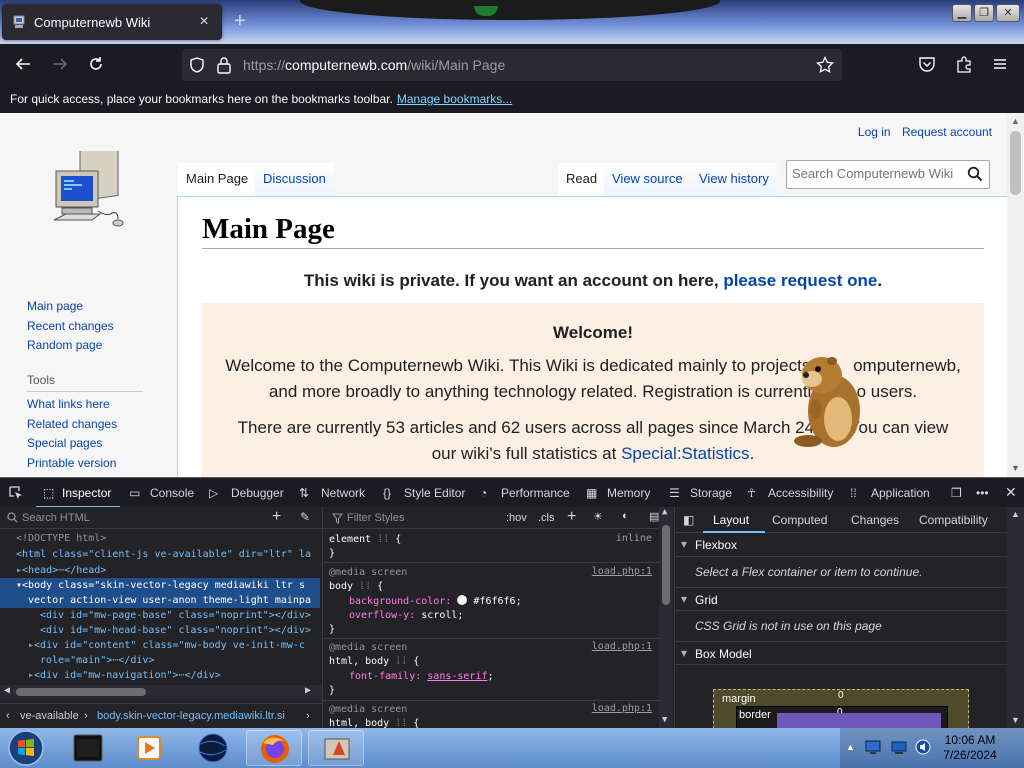 The width and height of the screenshot is (1024, 768). I want to click on lock-icon, so click(224, 65).